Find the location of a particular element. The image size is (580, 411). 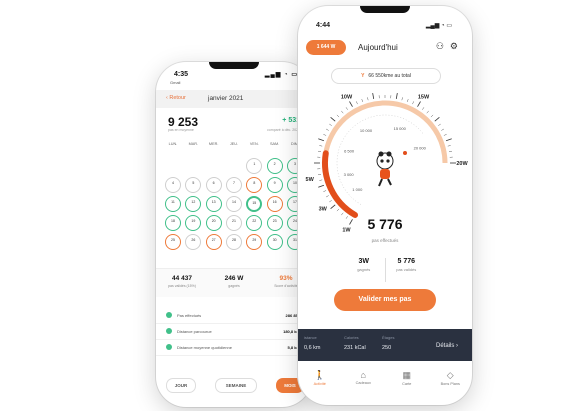

today-steps-caption: pas effectués is located at coordinates (385, 240).